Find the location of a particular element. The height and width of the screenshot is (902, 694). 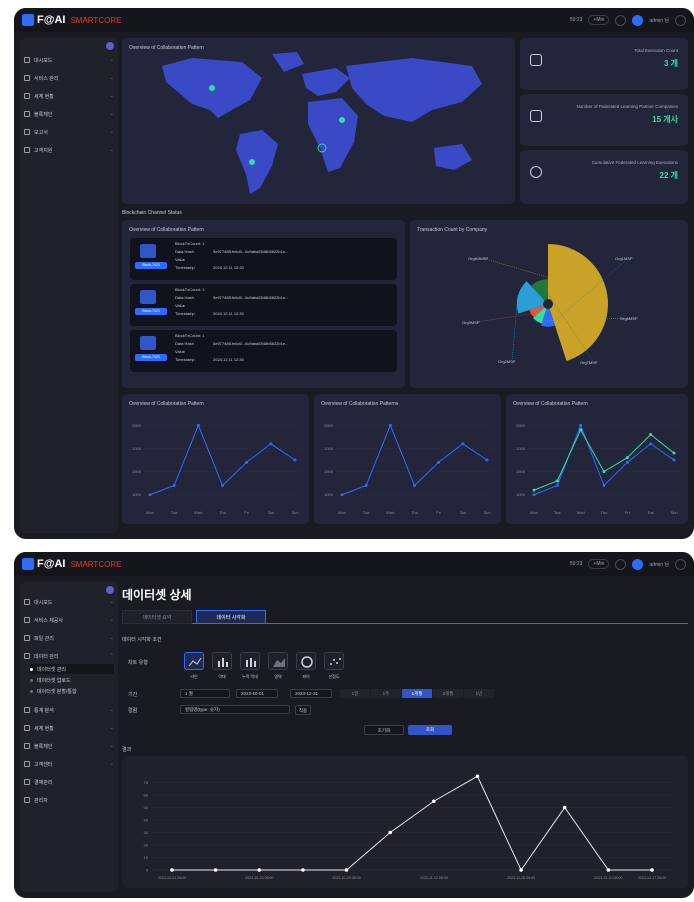

period-3m-button: 3개월 is located at coordinates (448, 693).